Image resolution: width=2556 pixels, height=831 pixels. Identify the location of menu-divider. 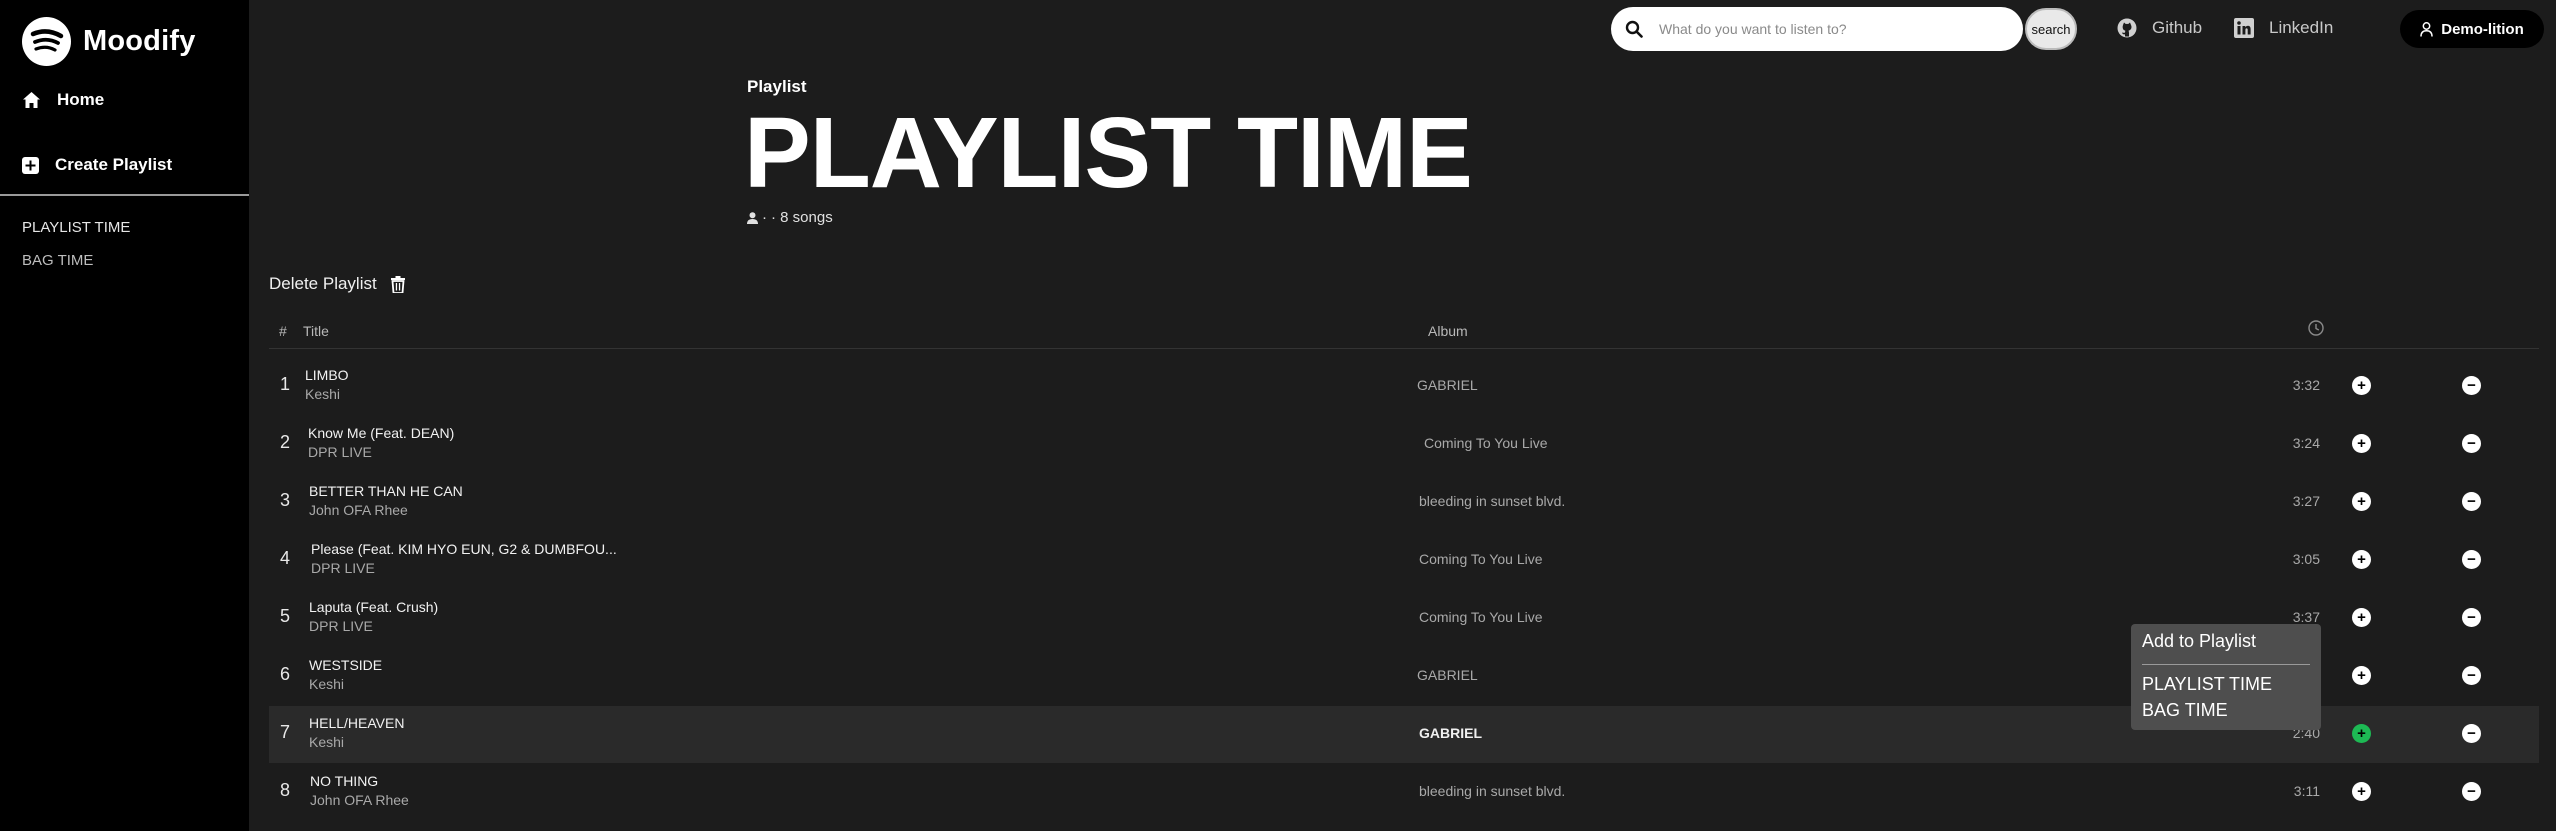
(2226, 664).